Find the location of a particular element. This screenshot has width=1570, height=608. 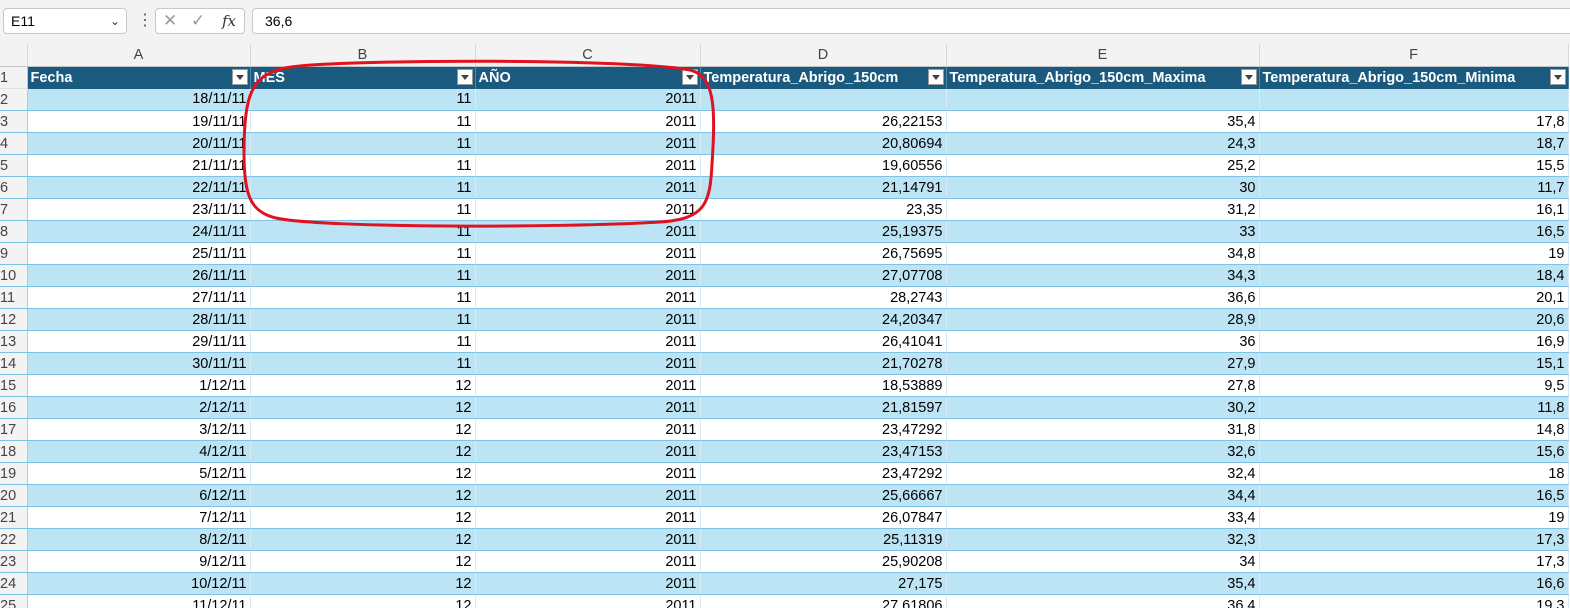

row-number: 24 is located at coordinates (14, 583).